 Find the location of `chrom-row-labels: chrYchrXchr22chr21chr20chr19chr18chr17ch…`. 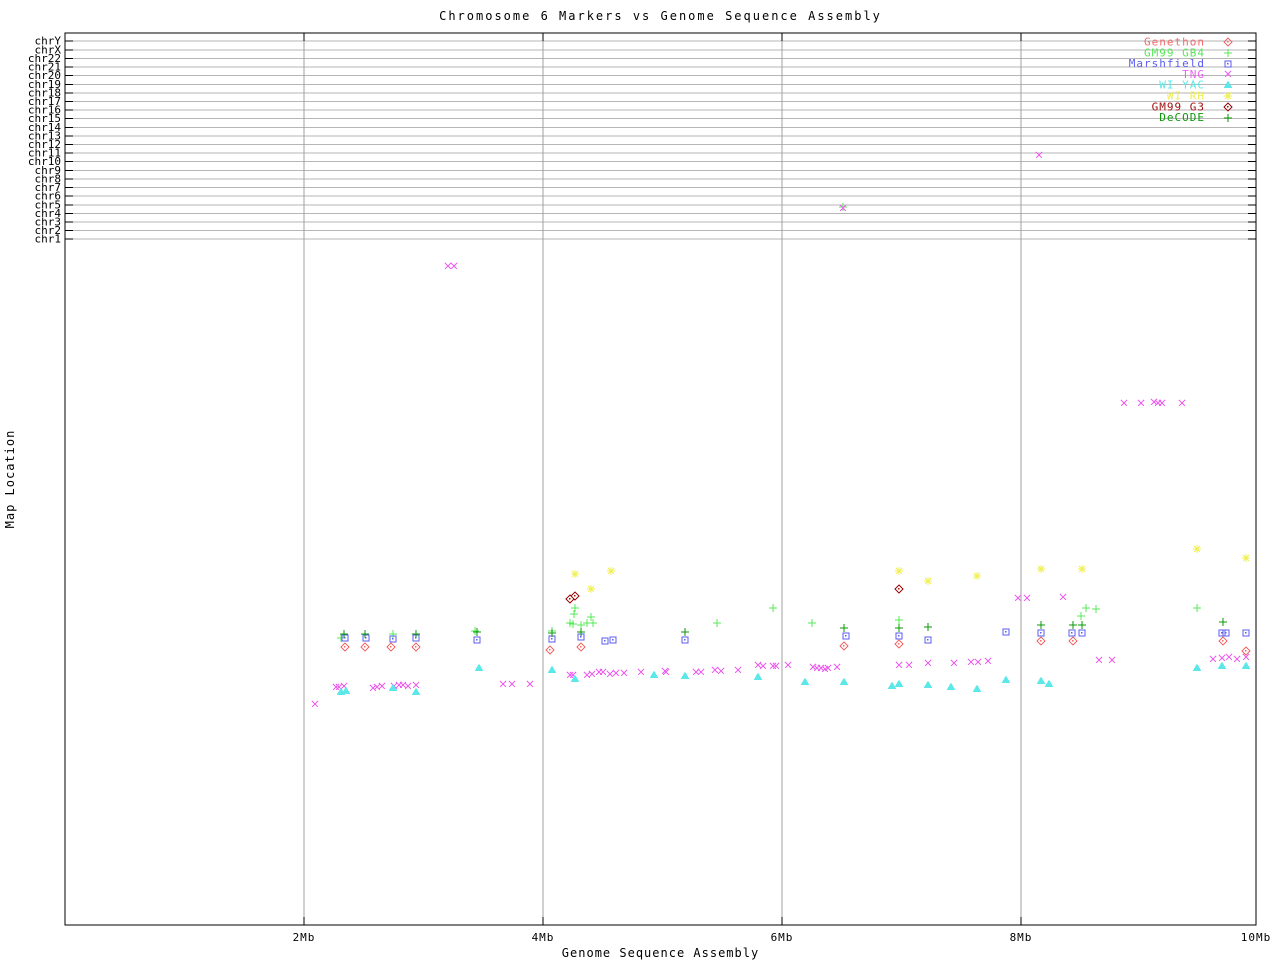

chrom-row-labels: chrYchrXchr22chr21chr20chr19chr18chr17ch… is located at coordinates (44, 140).